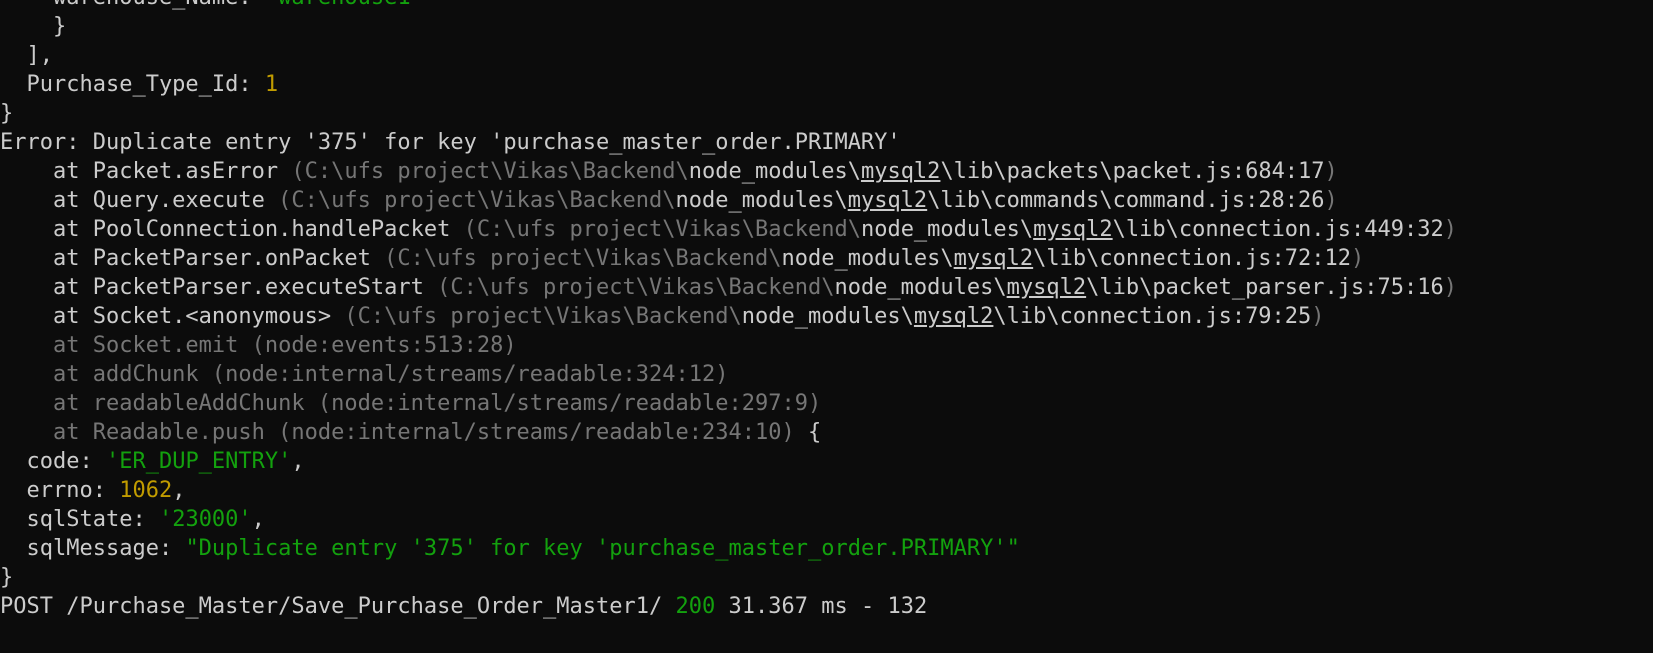 The width and height of the screenshot is (1653, 653). Describe the element at coordinates (172, 316) in the screenshot. I see `terminal-text: at Socket.<anonymous>` at that location.